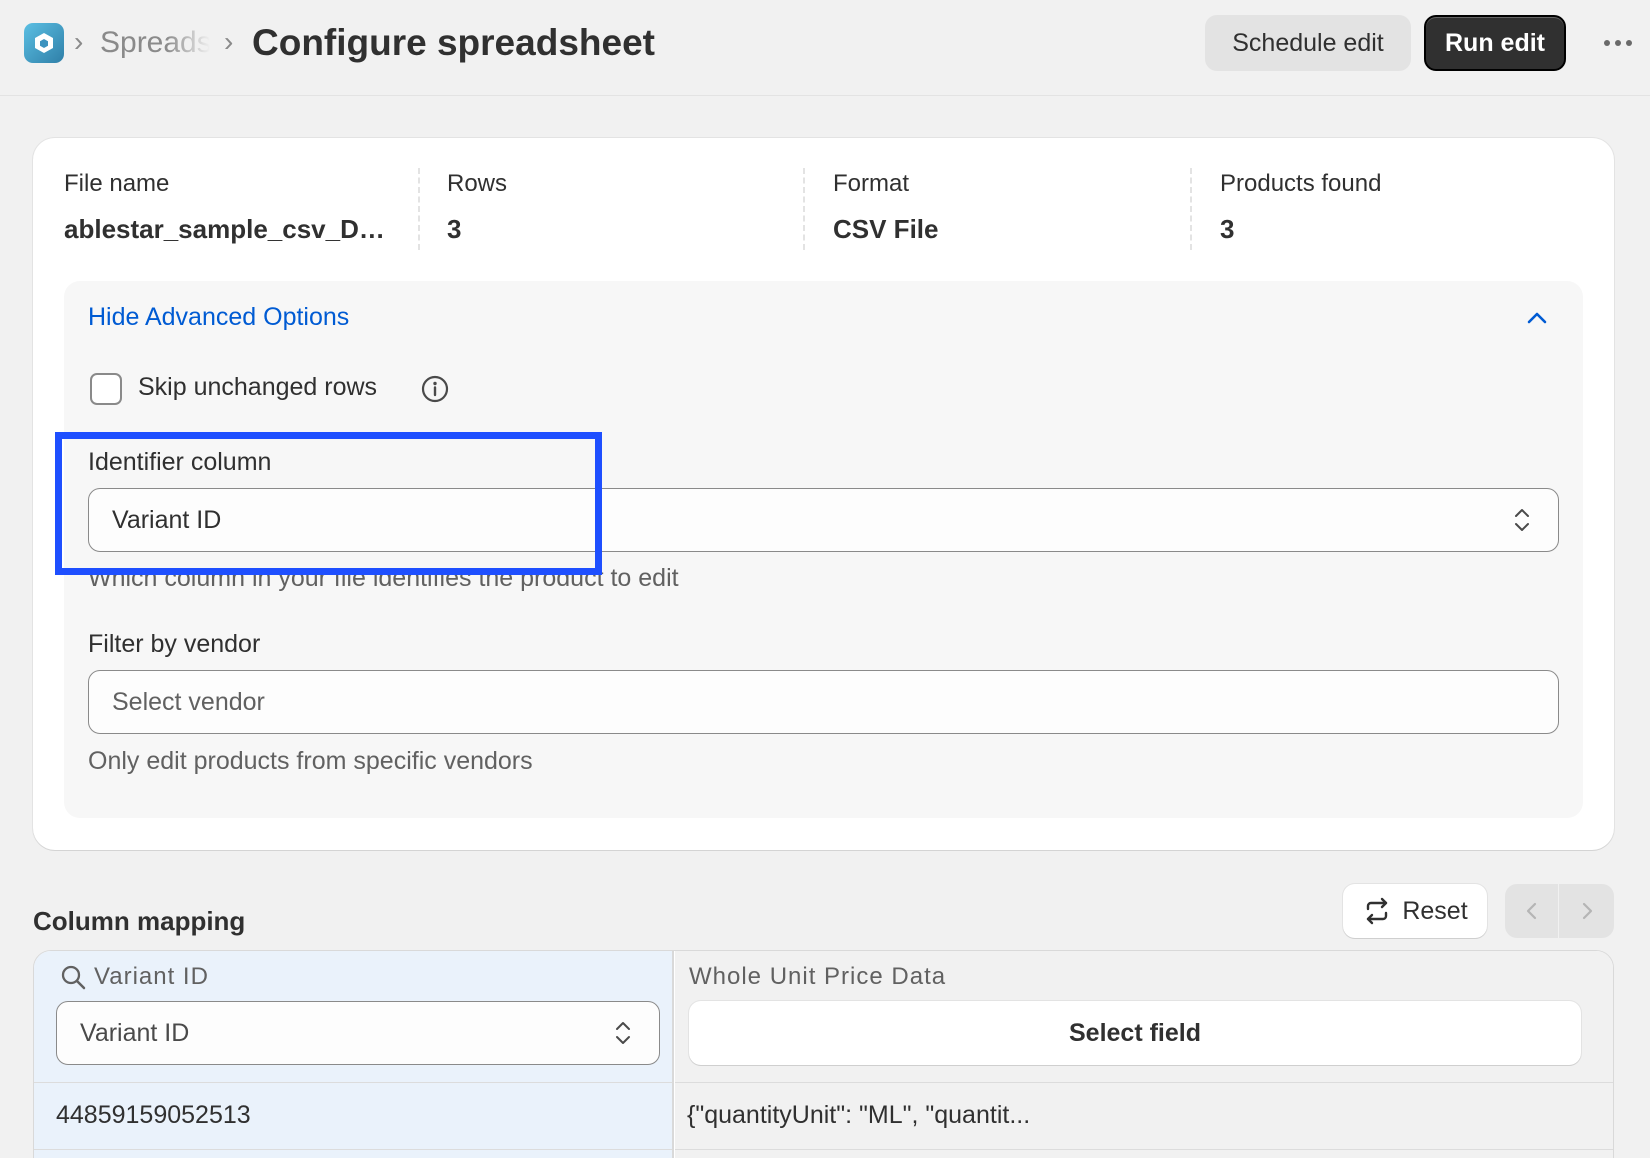  What do you see at coordinates (358, 1033) in the screenshot?
I see `field-mapping-select: Variant ID` at bounding box center [358, 1033].